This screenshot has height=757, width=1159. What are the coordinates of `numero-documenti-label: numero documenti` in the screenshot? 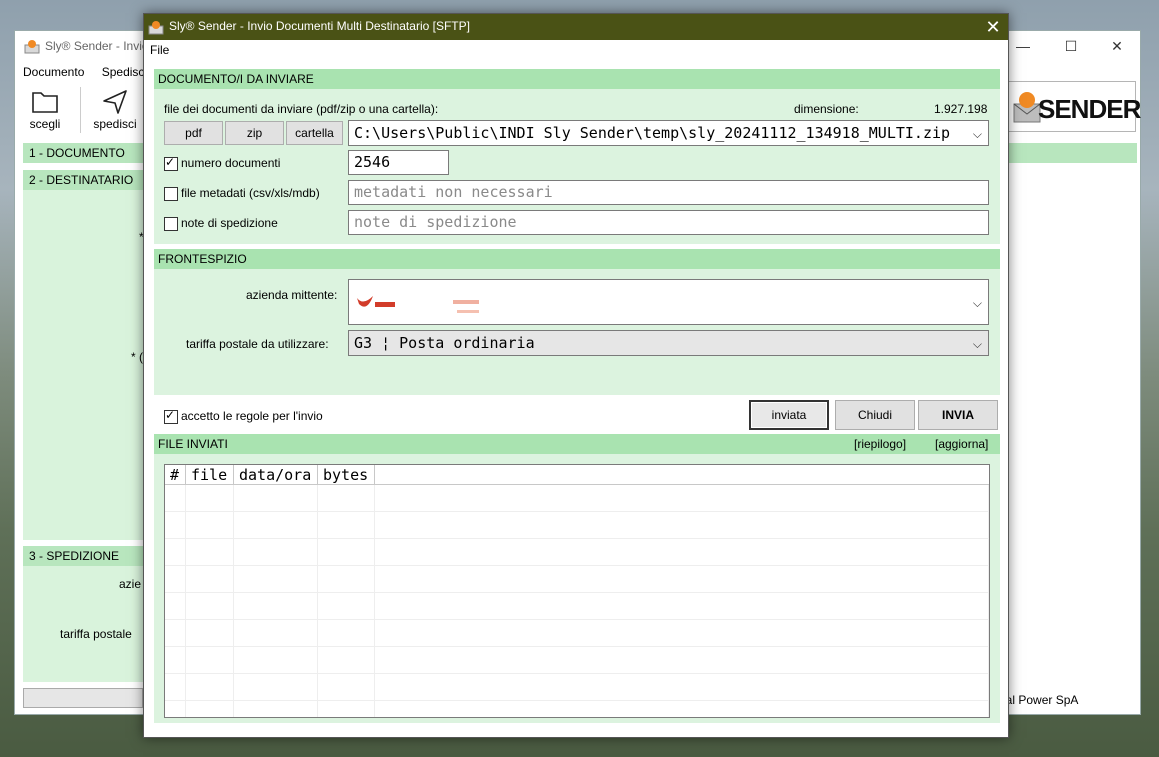 It's located at (231, 163).